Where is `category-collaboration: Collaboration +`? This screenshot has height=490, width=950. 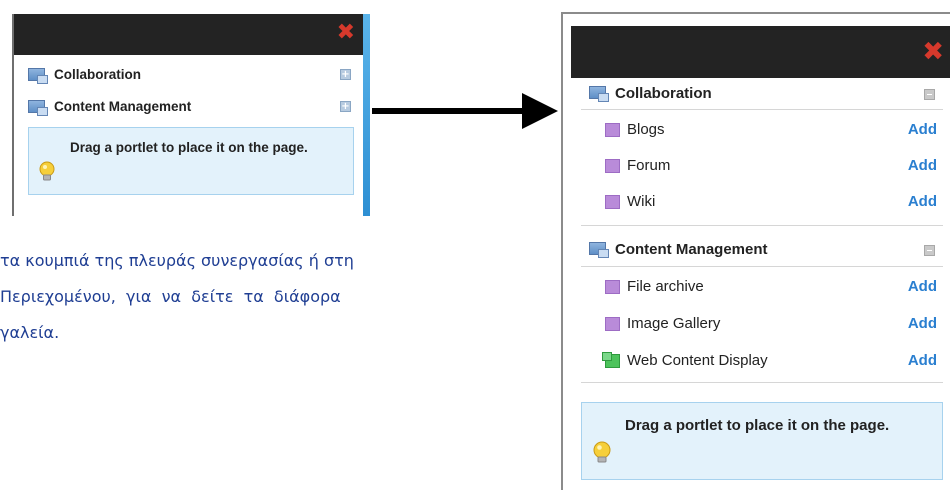 category-collaboration: Collaboration + is located at coordinates (193, 75).